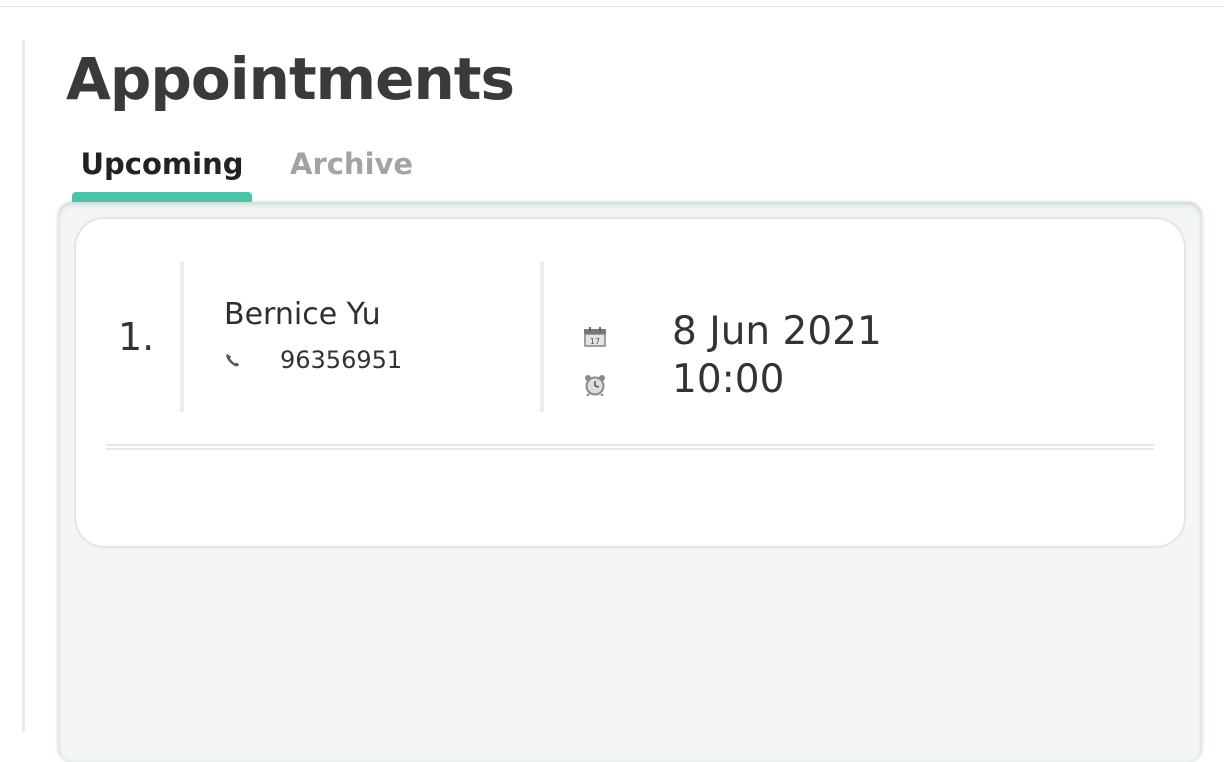 The height and width of the screenshot is (762, 1224). What do you see at coordinates (233, 360) in the screenshot?
I see `phone-icon` at bounding box center [233, 360].